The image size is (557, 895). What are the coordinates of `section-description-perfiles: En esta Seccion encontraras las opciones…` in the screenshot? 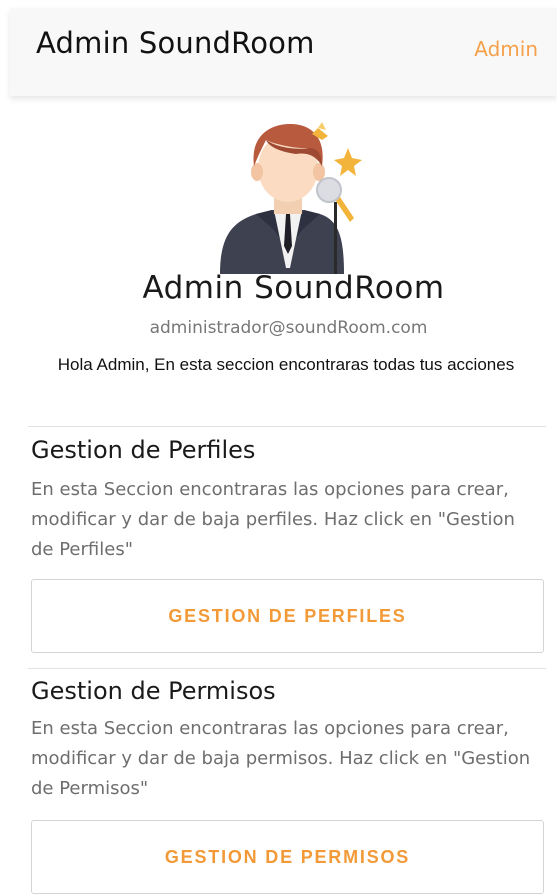 It's located at (273, 519).